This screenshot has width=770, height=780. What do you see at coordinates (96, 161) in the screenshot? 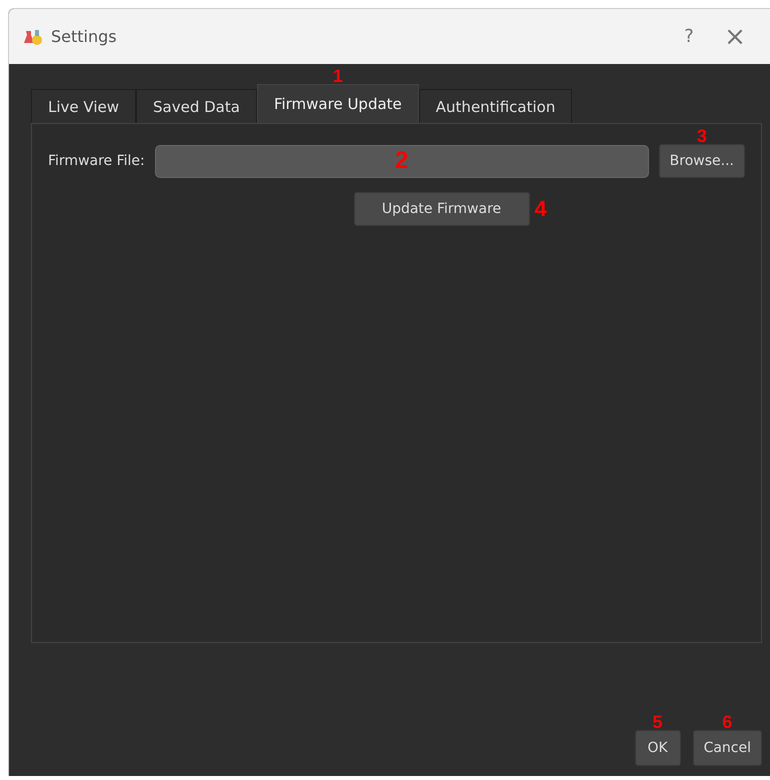
I see `field-label: Firmware File:` at bounding box center [96, 161].